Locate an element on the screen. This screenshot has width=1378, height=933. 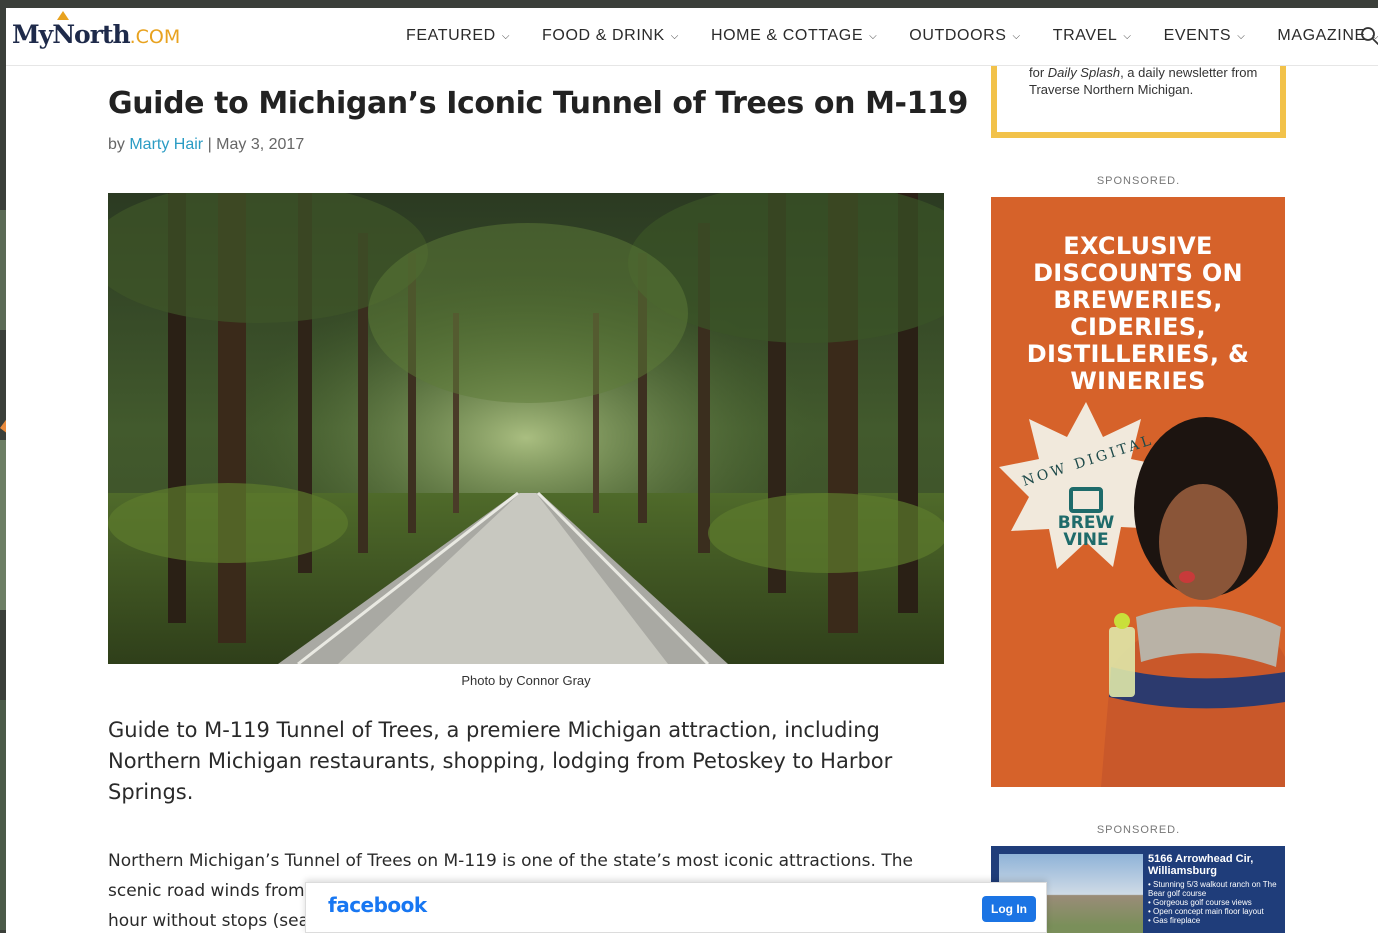
facebook-login-button: Log In is located at coordinates (1009, 909).